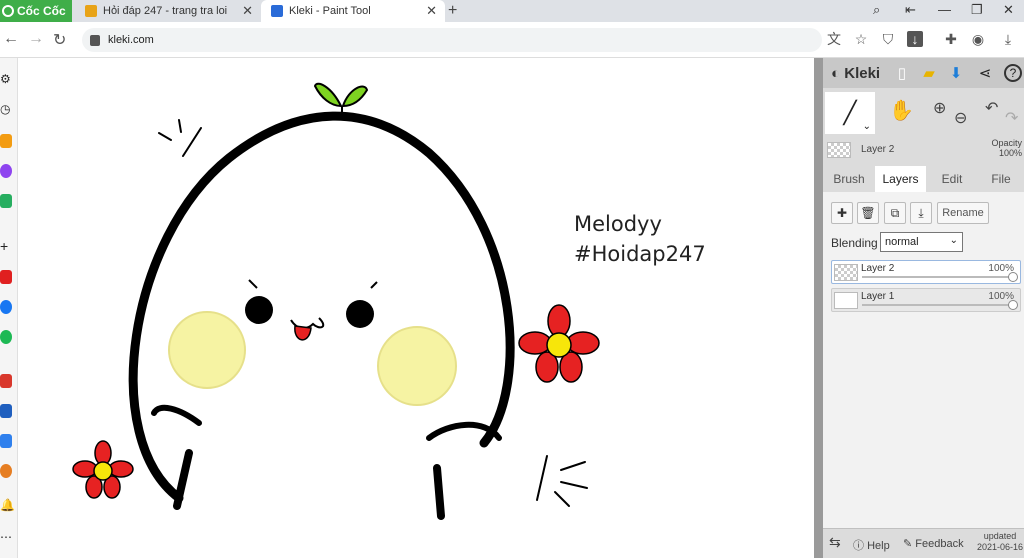 The width and height of the screenshot is (1024, 558). I want to click on delete-layer-button: 🗑, so click(868, 213).